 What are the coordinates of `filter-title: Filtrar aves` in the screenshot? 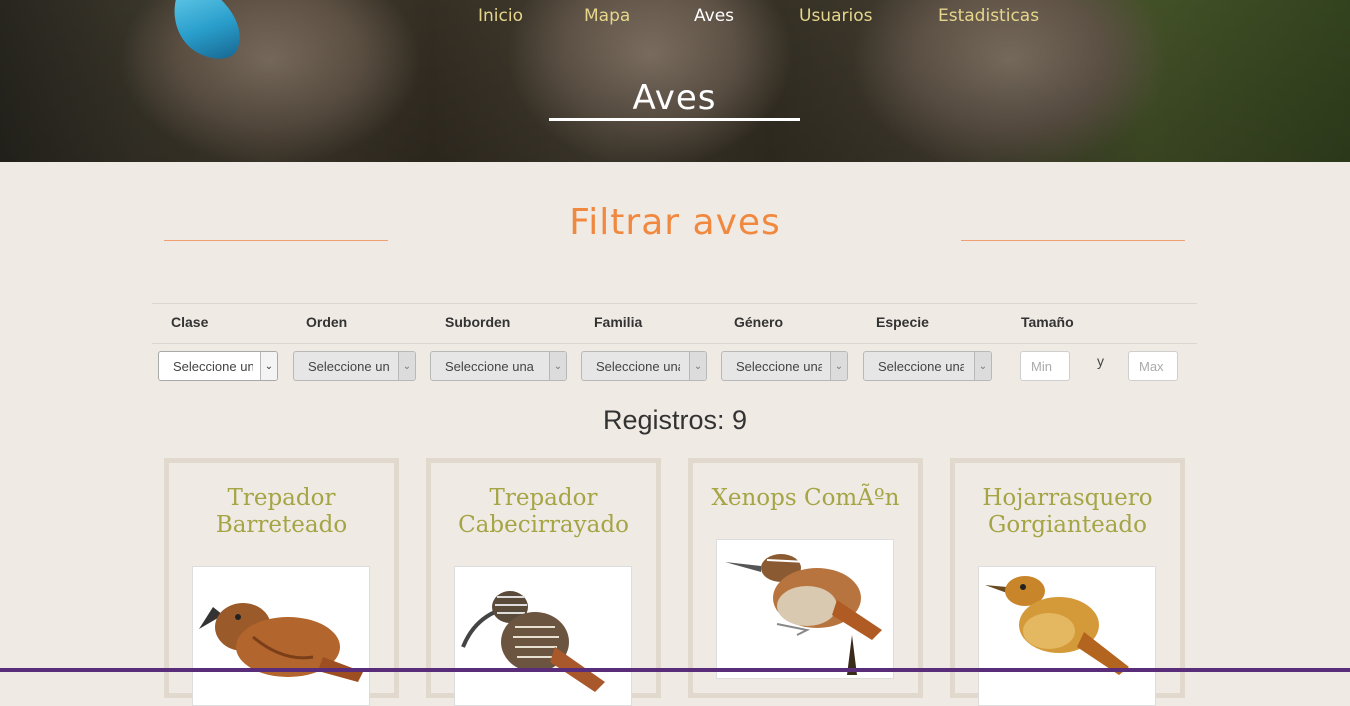 It's located at (675, 222).